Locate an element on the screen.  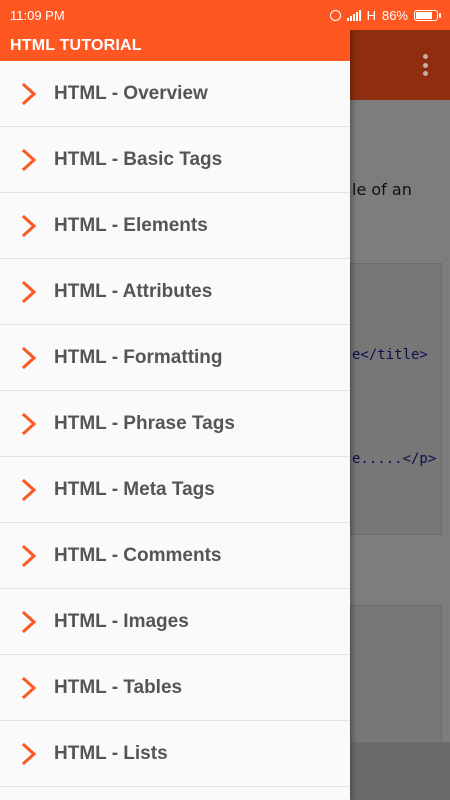
status-icons: H 86% is located at coordinates (385, 15).